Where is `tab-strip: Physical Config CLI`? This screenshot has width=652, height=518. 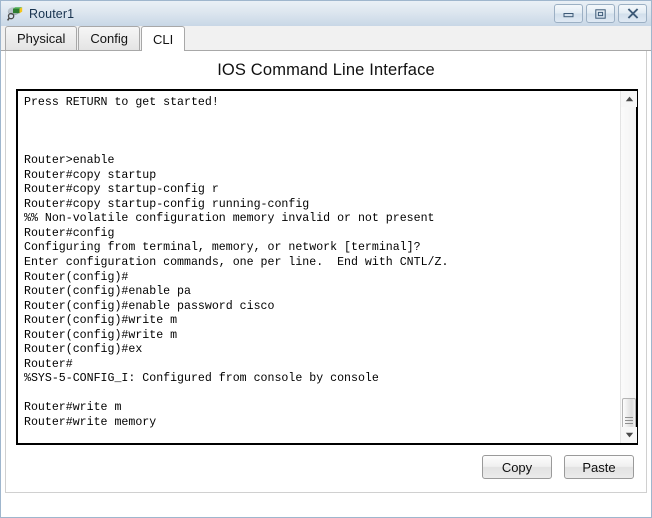
tab-strip: Physical Config CLI is located at coordinates (326, 38).